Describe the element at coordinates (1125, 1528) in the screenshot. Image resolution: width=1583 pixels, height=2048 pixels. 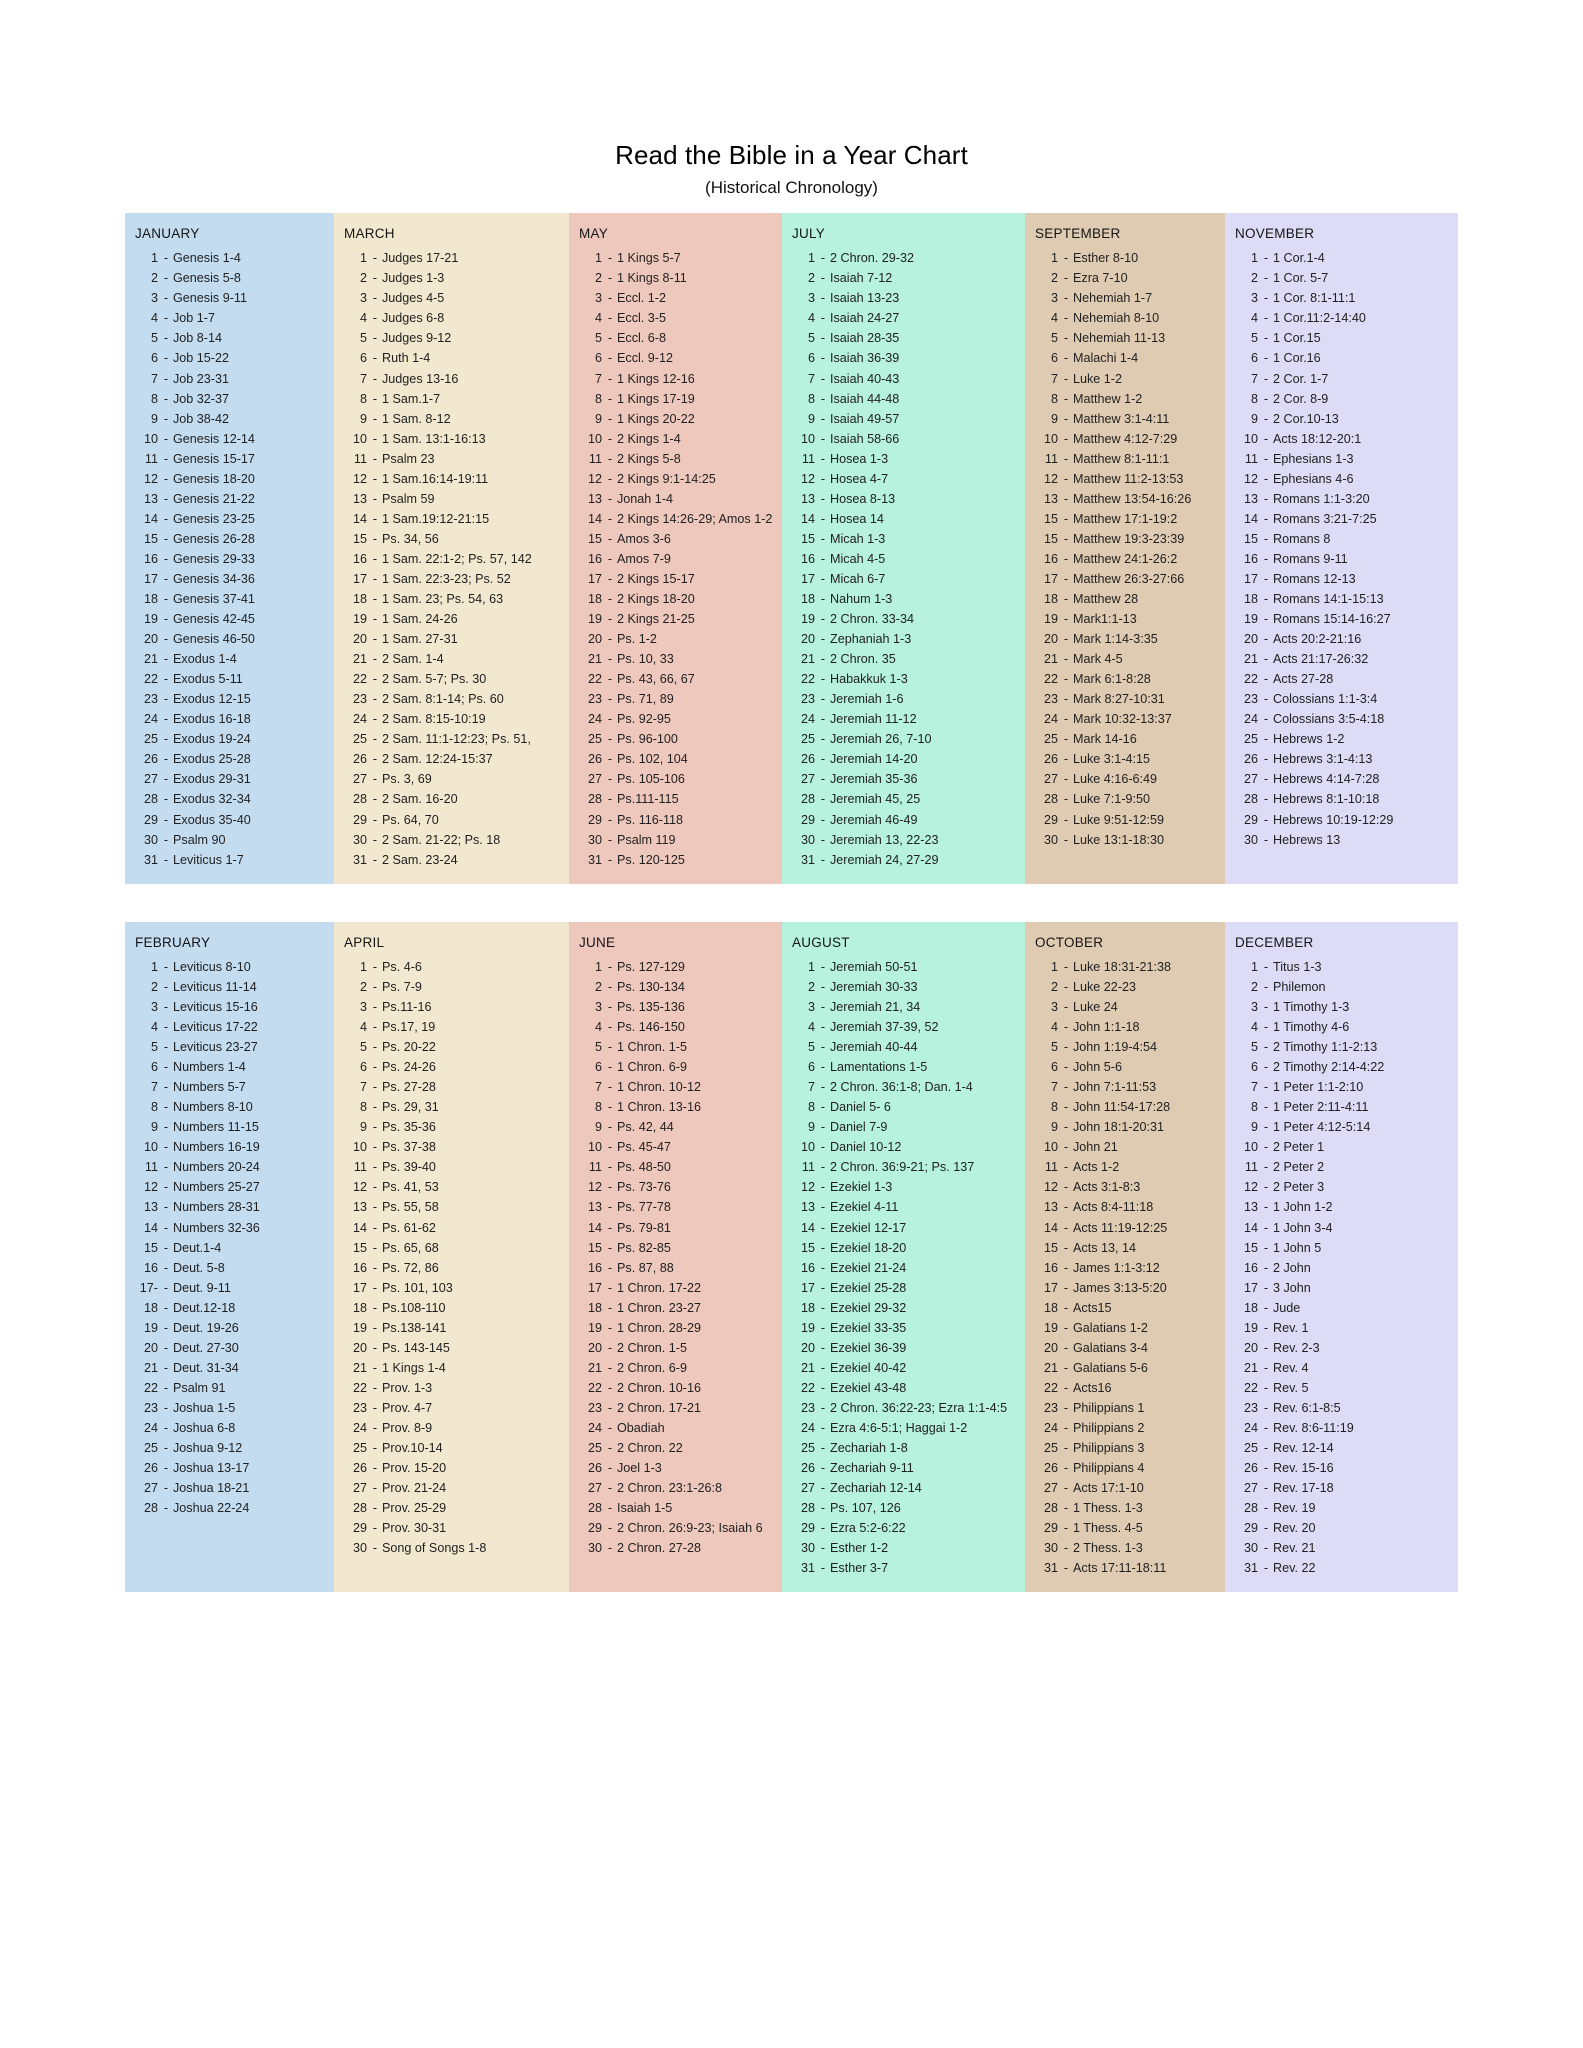
I see `day-row: 29-1 Thess. 4-5` at that location.